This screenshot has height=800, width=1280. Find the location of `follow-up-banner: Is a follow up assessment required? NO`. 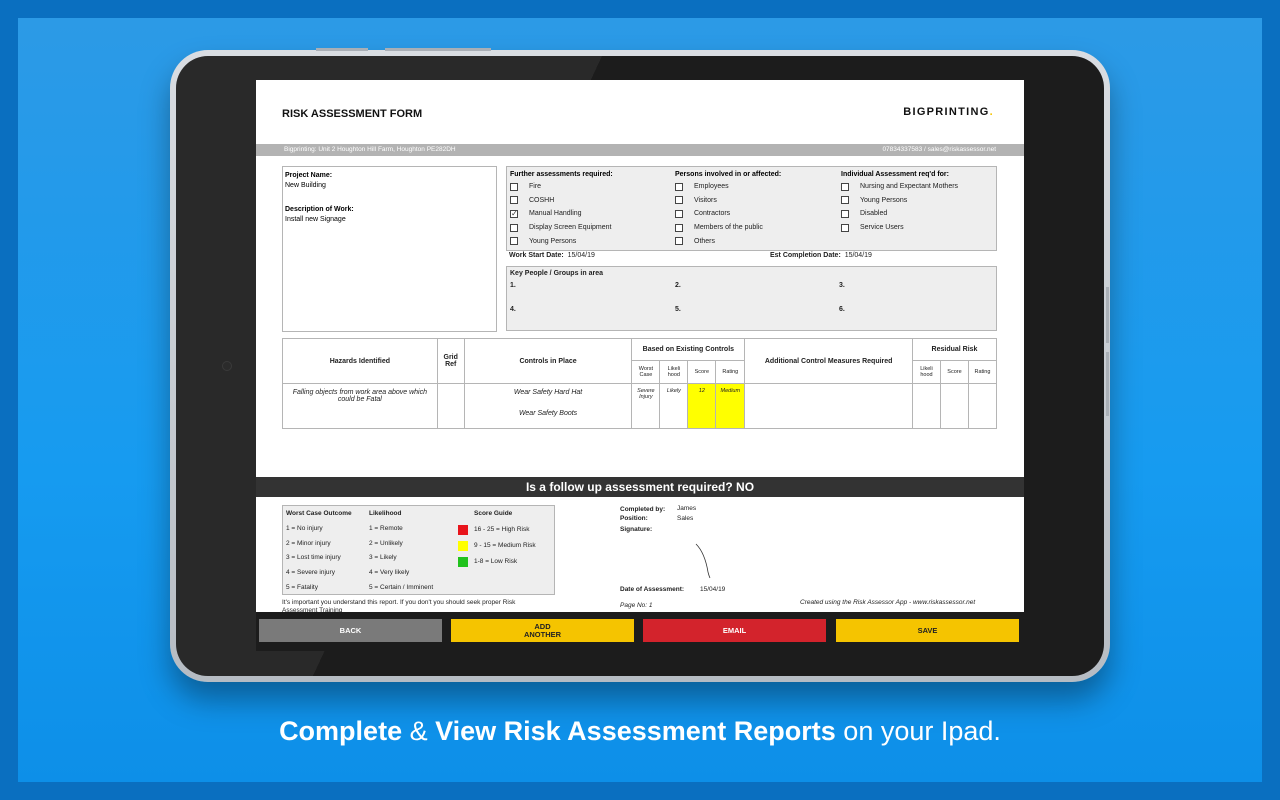

follow-up-banner: Is a follow up assessment required? NO is located at coordinates (640, 487).